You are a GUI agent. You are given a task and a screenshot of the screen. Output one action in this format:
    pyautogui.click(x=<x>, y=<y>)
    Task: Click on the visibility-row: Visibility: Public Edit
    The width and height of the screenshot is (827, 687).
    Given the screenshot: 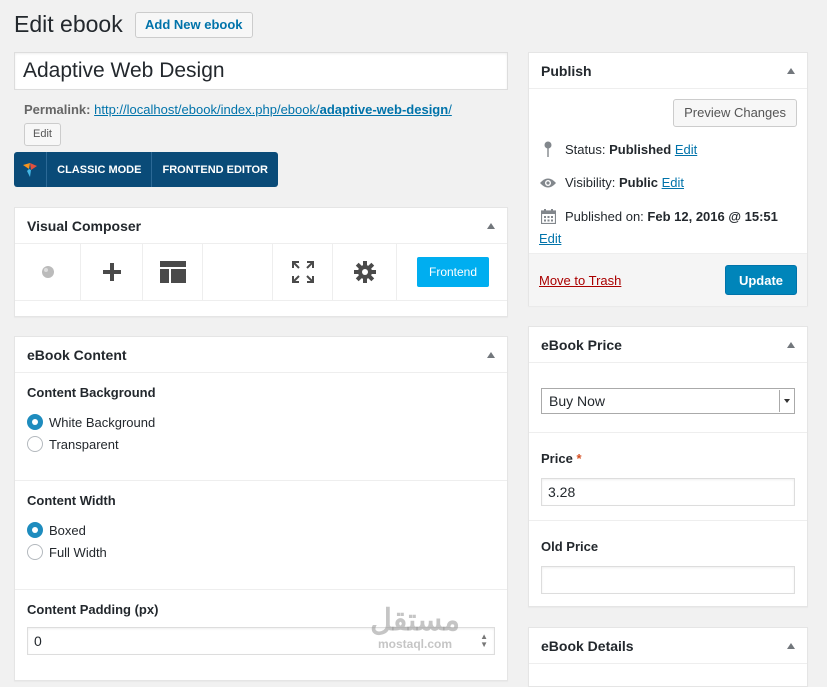 What is the action you would take?
    pyautogui.click(x=611, y=182)
    